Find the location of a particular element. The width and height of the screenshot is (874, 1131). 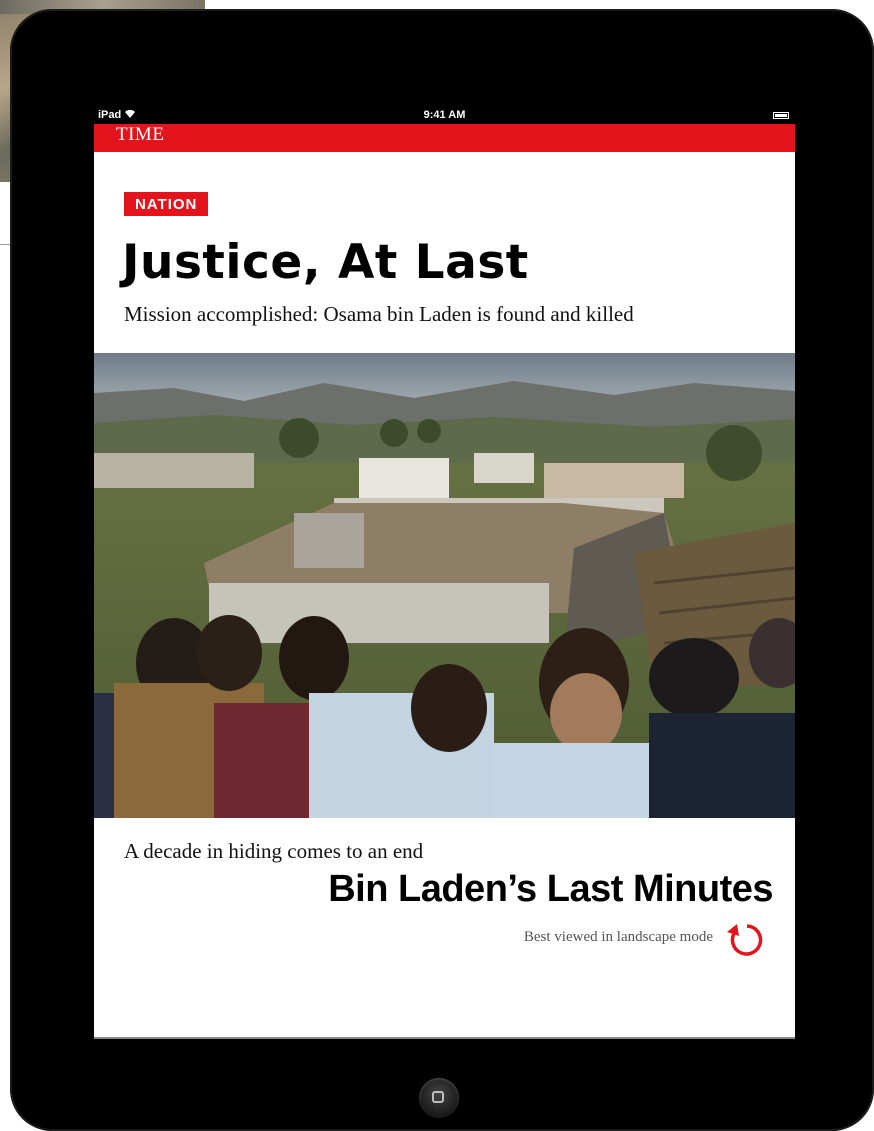

rotate-icon is located at coordinates (745, 940).